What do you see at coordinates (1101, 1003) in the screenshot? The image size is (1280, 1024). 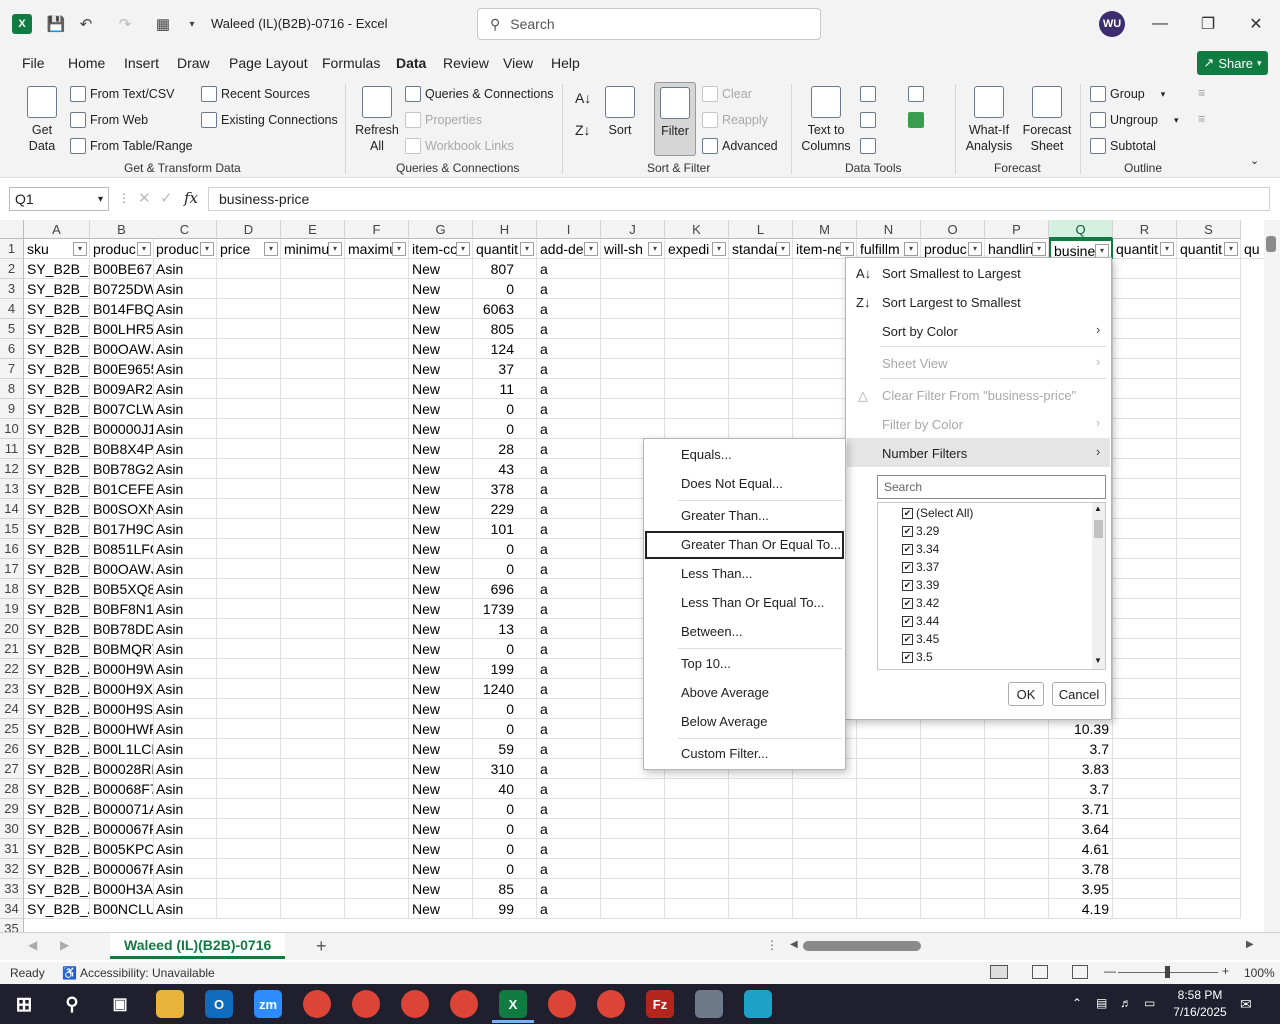 I see `network-icon: ▤` at bounding box center [1101, 1003].